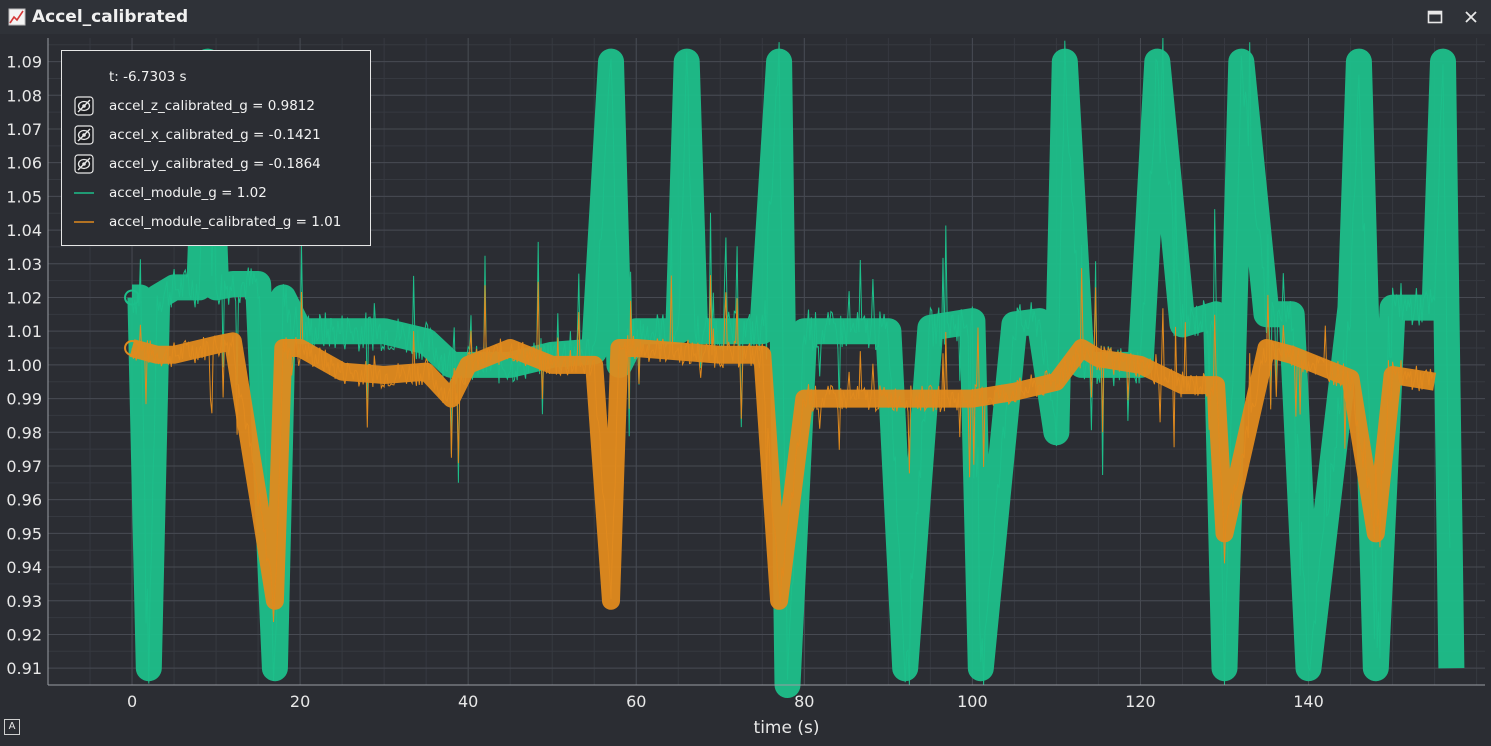 The width and height of the screenshot is (1491, 746). Describe the element at coordinates (972, 701) in the screenshot. I see `x-tick-label: 100` at that location.